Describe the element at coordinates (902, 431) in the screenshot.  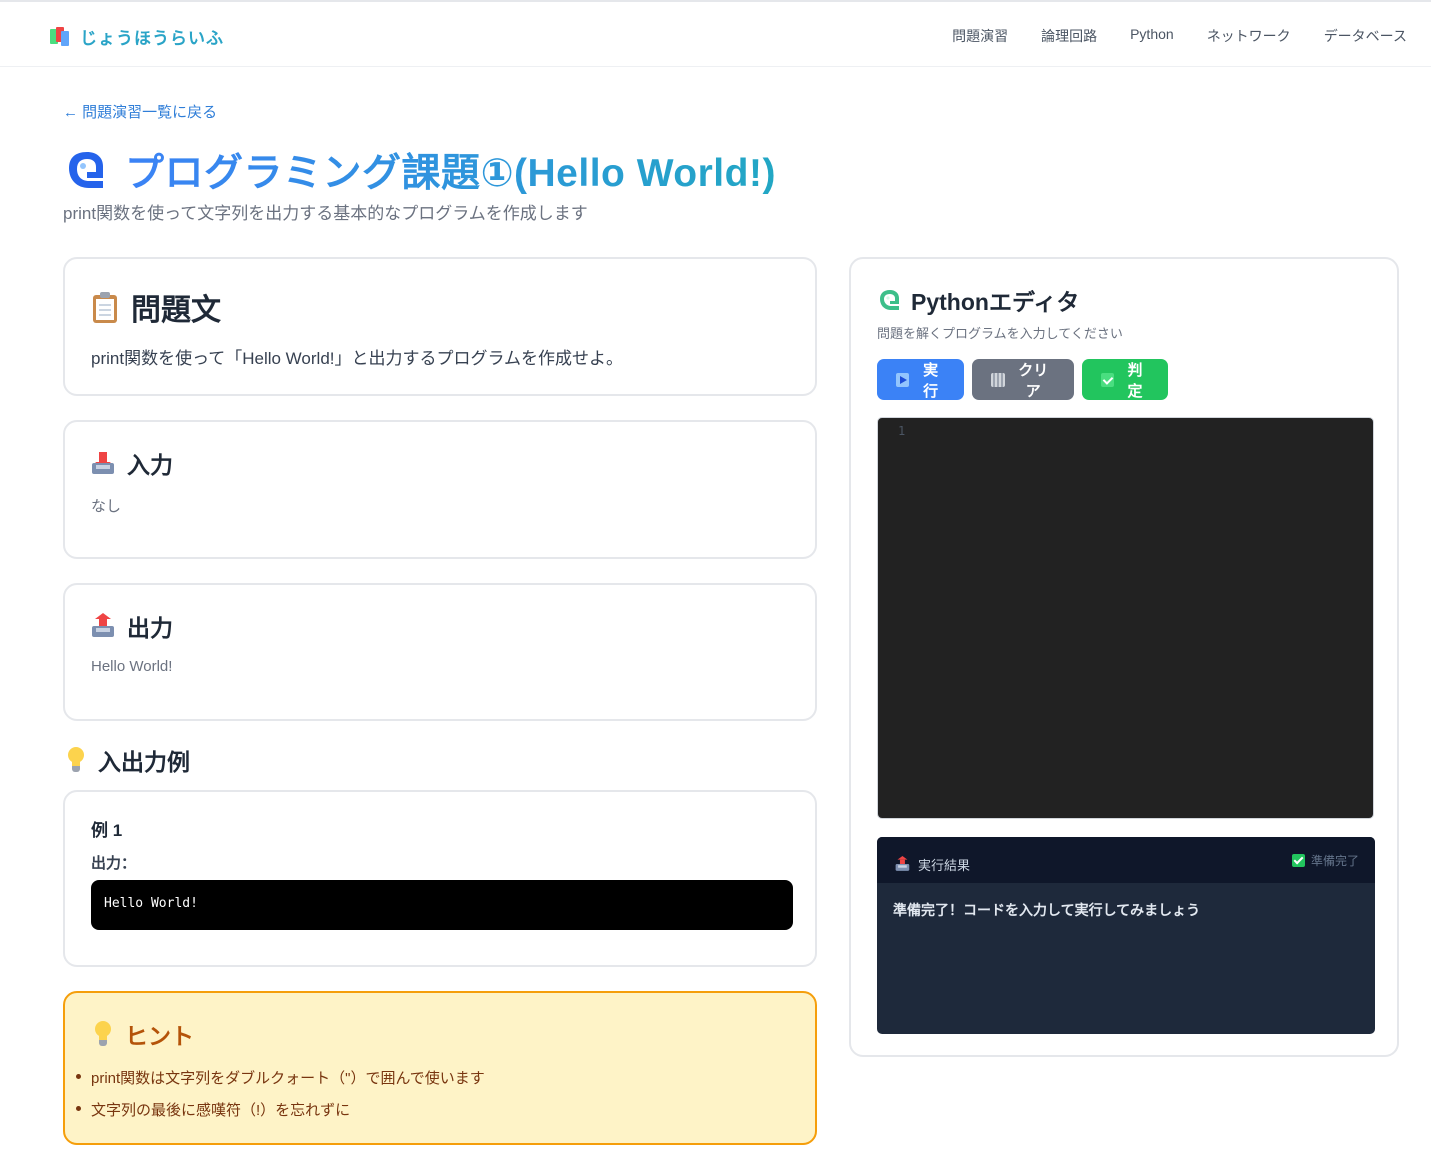
I see `line-number: 1` at that location.